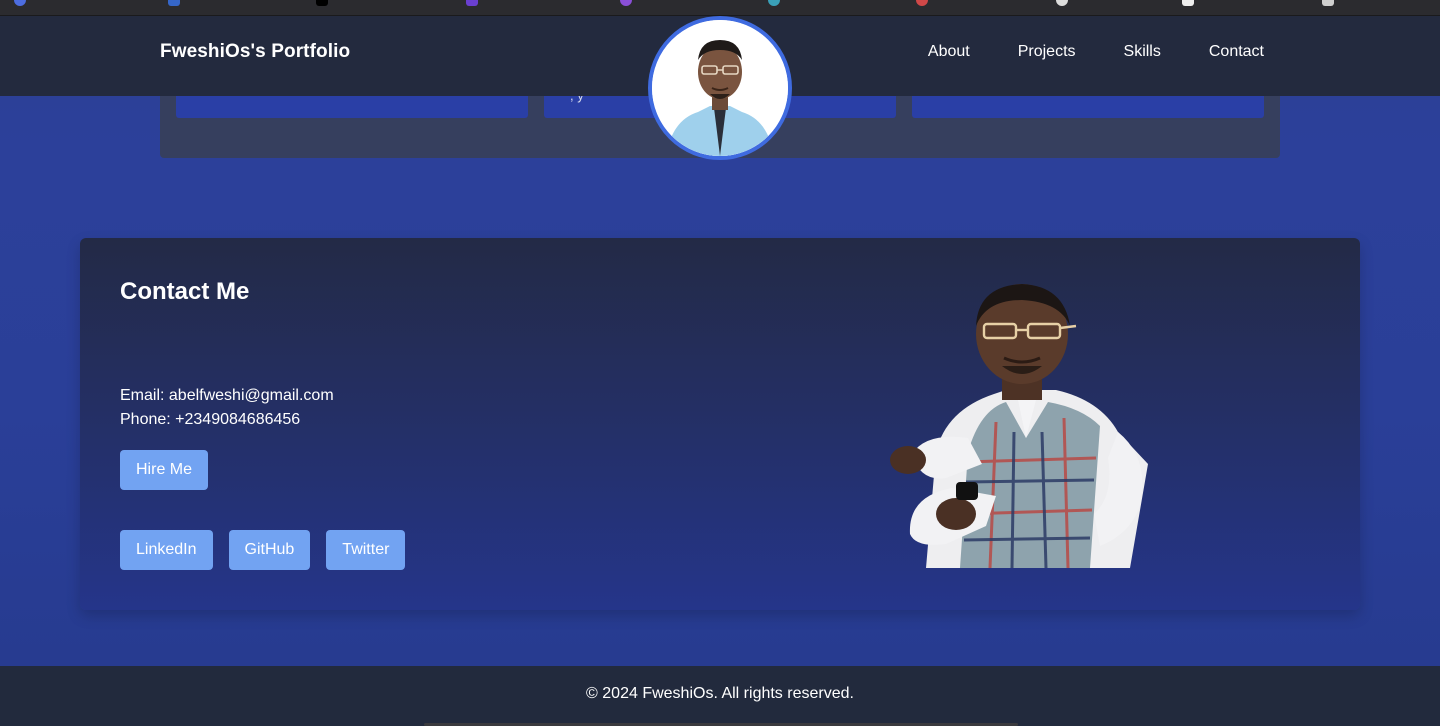  Describe the element at coordinates (255, 52) in the screenshot. I see `site-brand: FweshiOs's Portfolio` at that location.